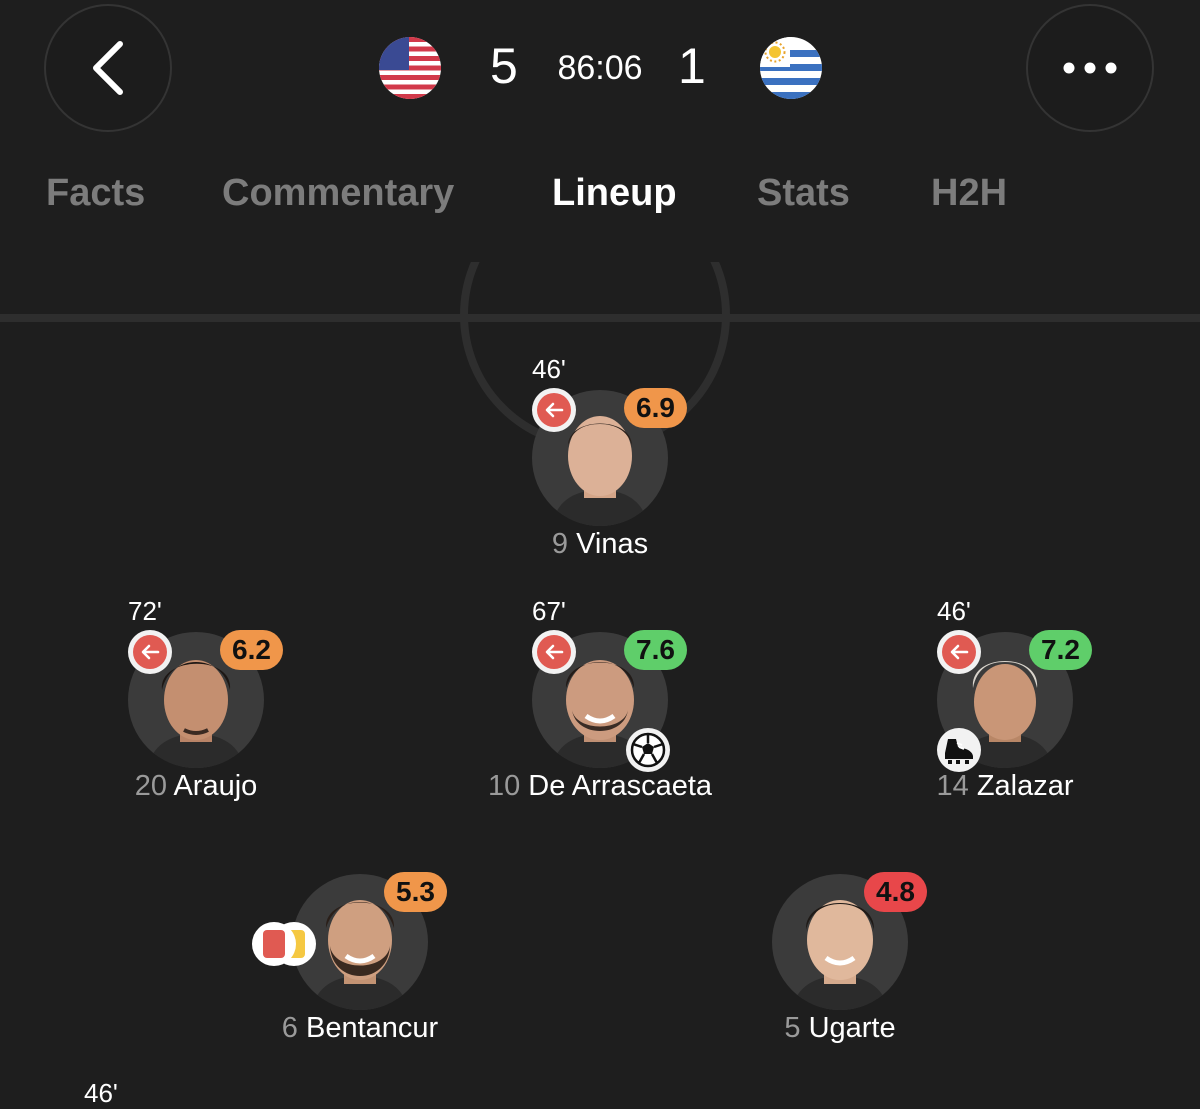  I want to click on sub-time: 67', so click(549, 611).